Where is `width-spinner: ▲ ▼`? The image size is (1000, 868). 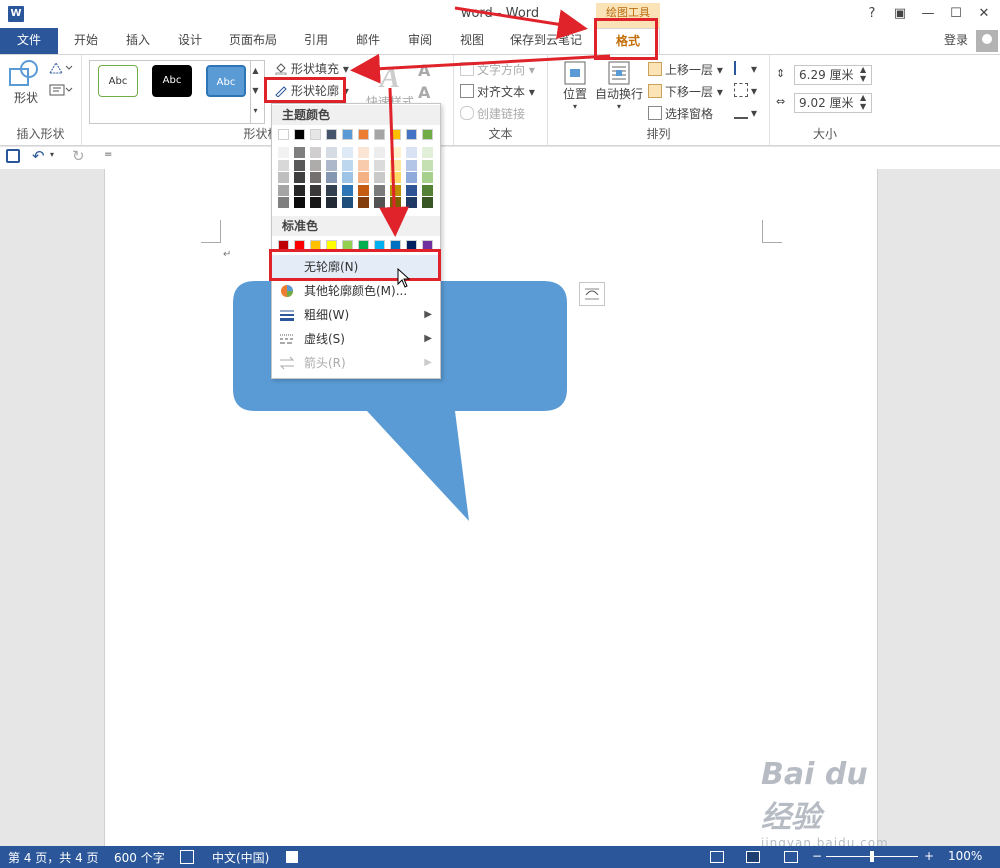
width-spinner: ▲ ▼ is located at coordinates (863, 102).